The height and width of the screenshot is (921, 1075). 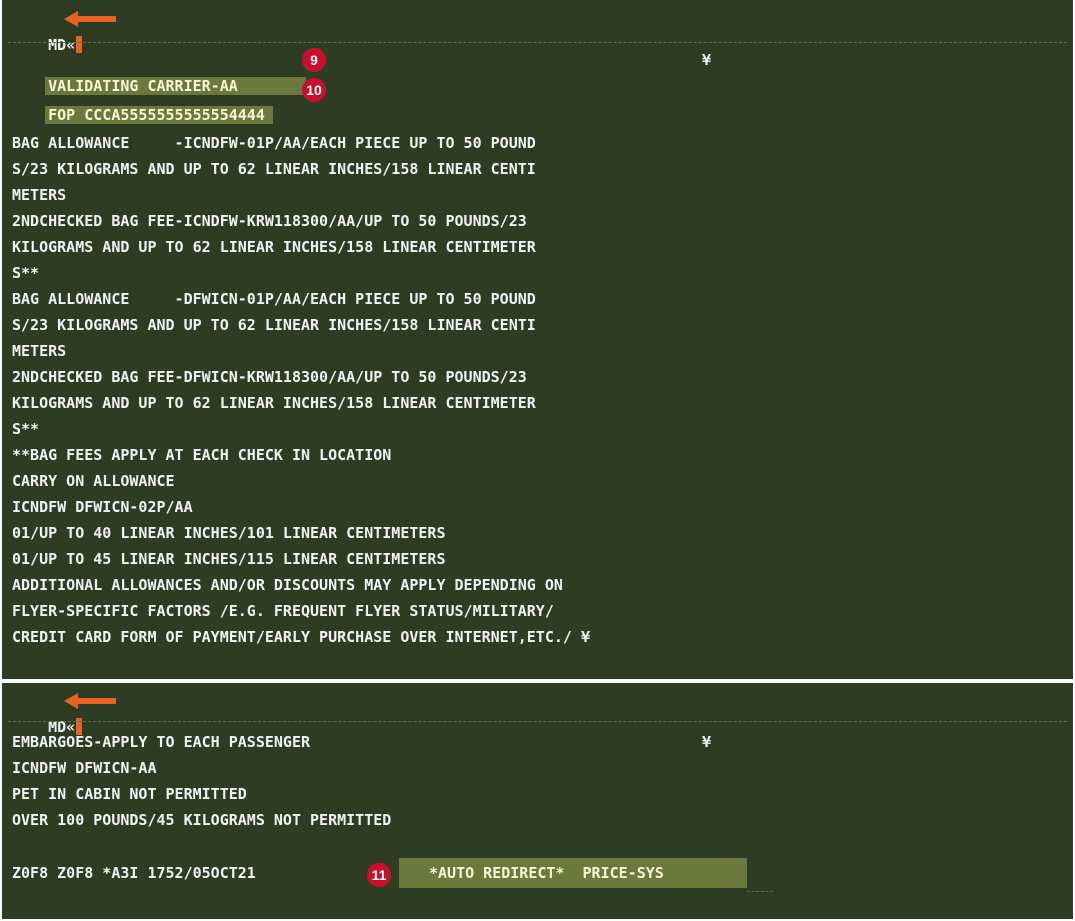 I want to click on auto-redirect-label: *AUTO REDIRECT* PRICE-SYS, so click(x=573, y=873).